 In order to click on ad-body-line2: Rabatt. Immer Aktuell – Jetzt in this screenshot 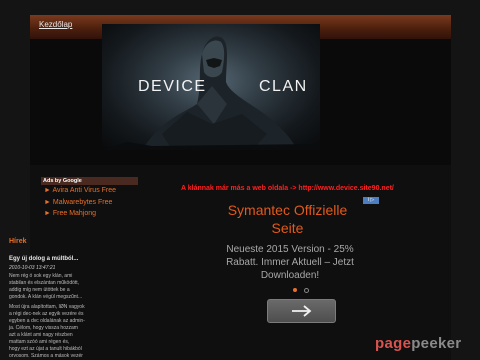, I will do `click(290, 262)`.